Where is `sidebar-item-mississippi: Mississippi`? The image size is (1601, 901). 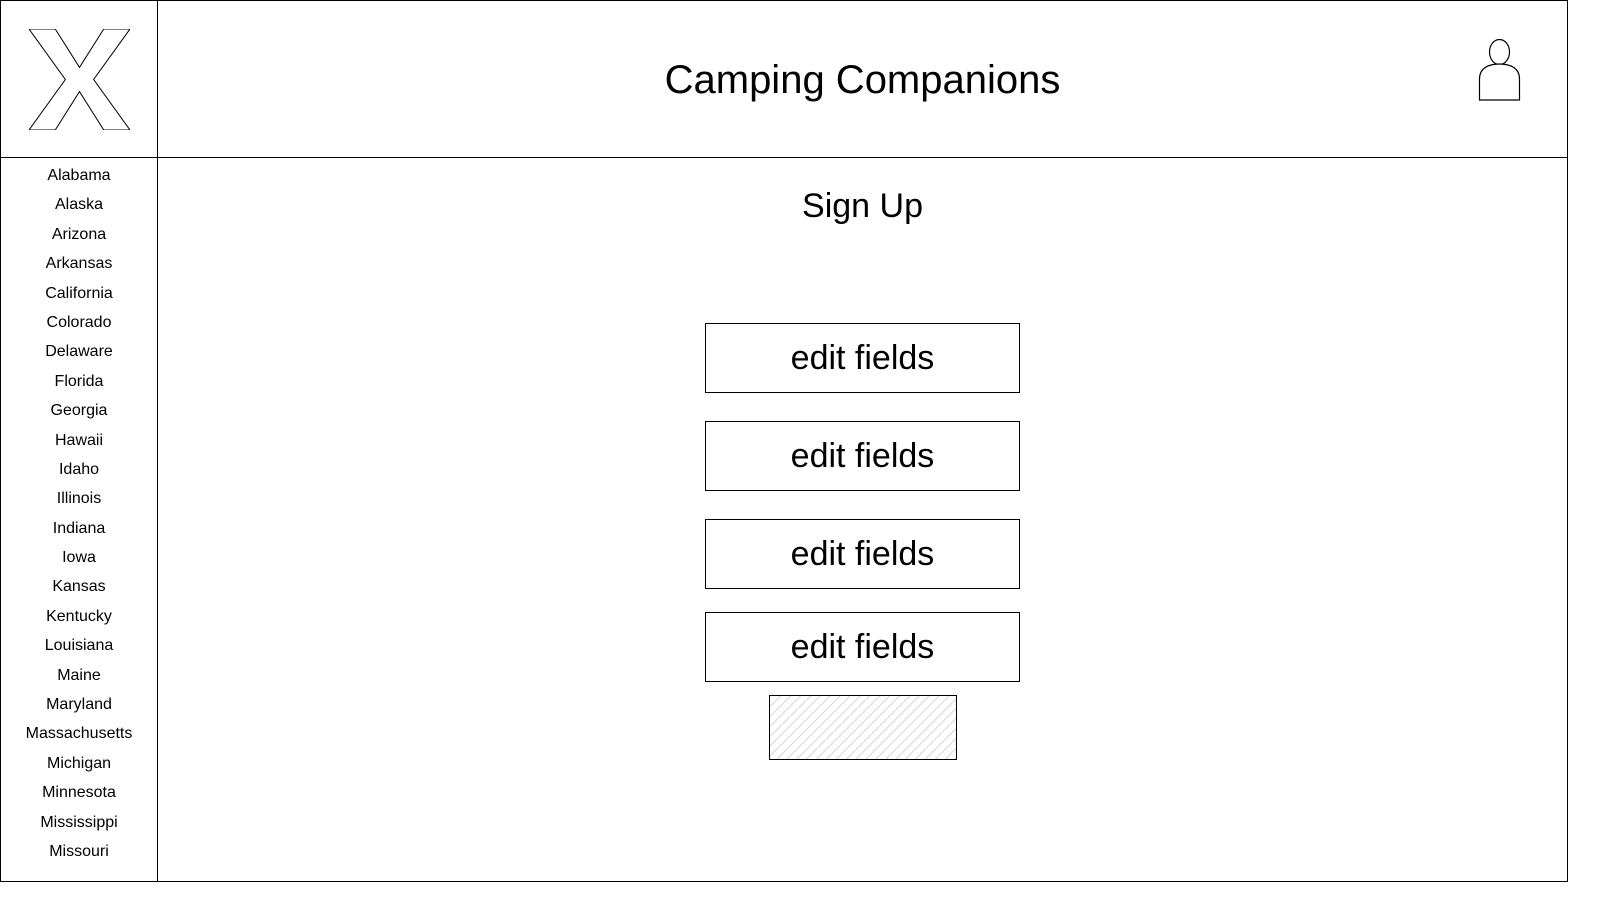 sidebar-item-mississippi: Mississippi is located at coordinates (79, 825).